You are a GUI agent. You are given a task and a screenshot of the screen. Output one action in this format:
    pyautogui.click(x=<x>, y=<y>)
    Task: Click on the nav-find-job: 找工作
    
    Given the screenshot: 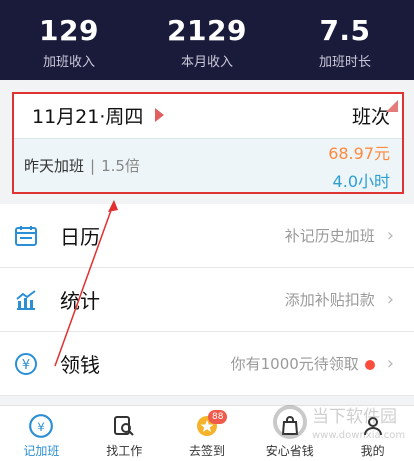 What is the action you would take?
    pyautogui.click(x=124, y=433)
    